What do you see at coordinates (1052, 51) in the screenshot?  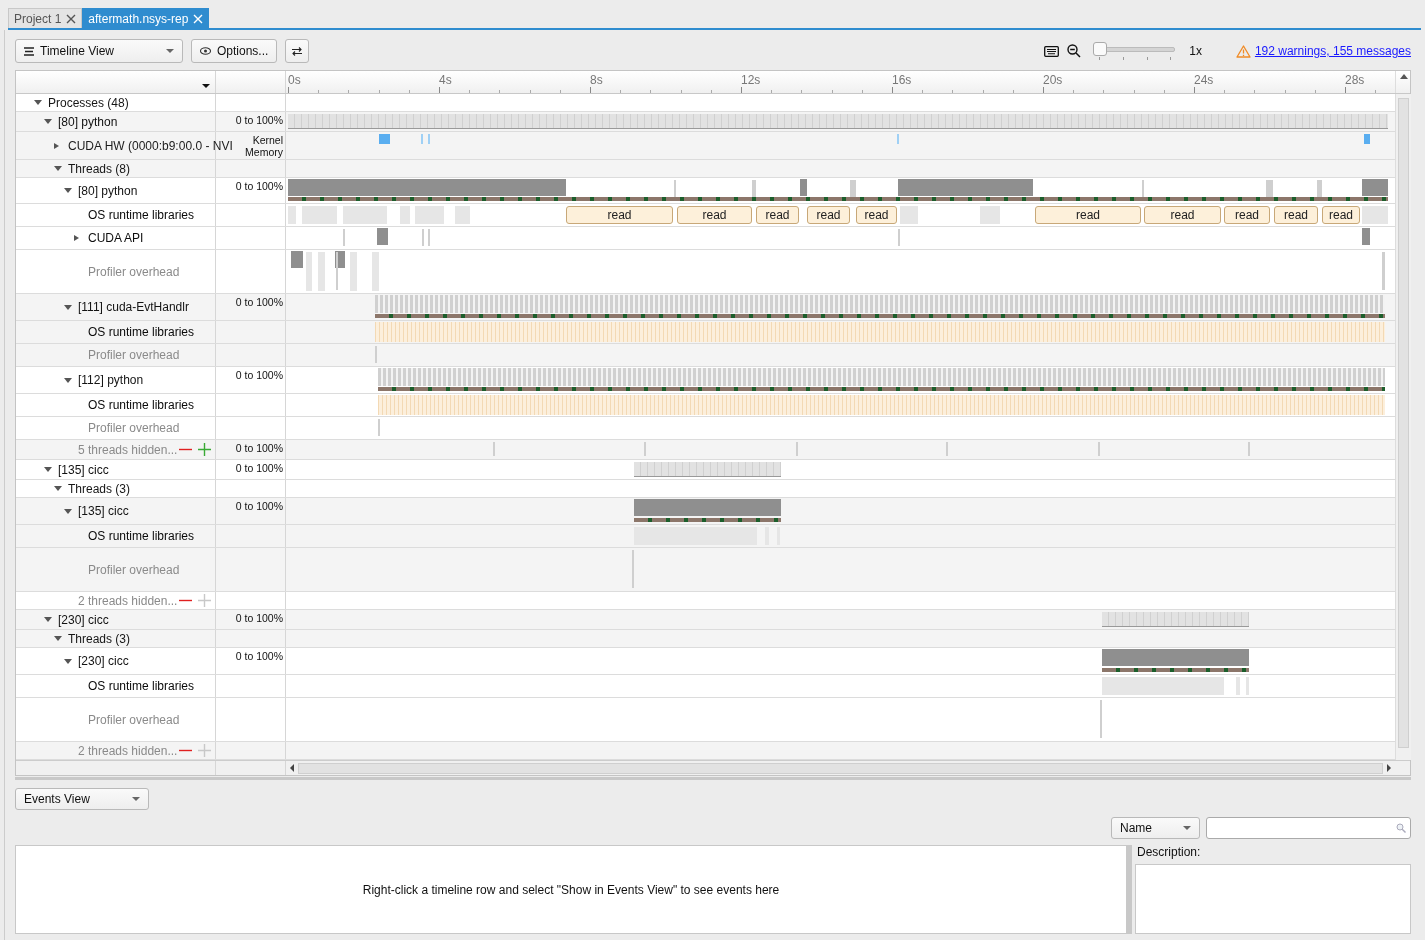 I see `keyboard-icon` at bounding box center [1052, 51].